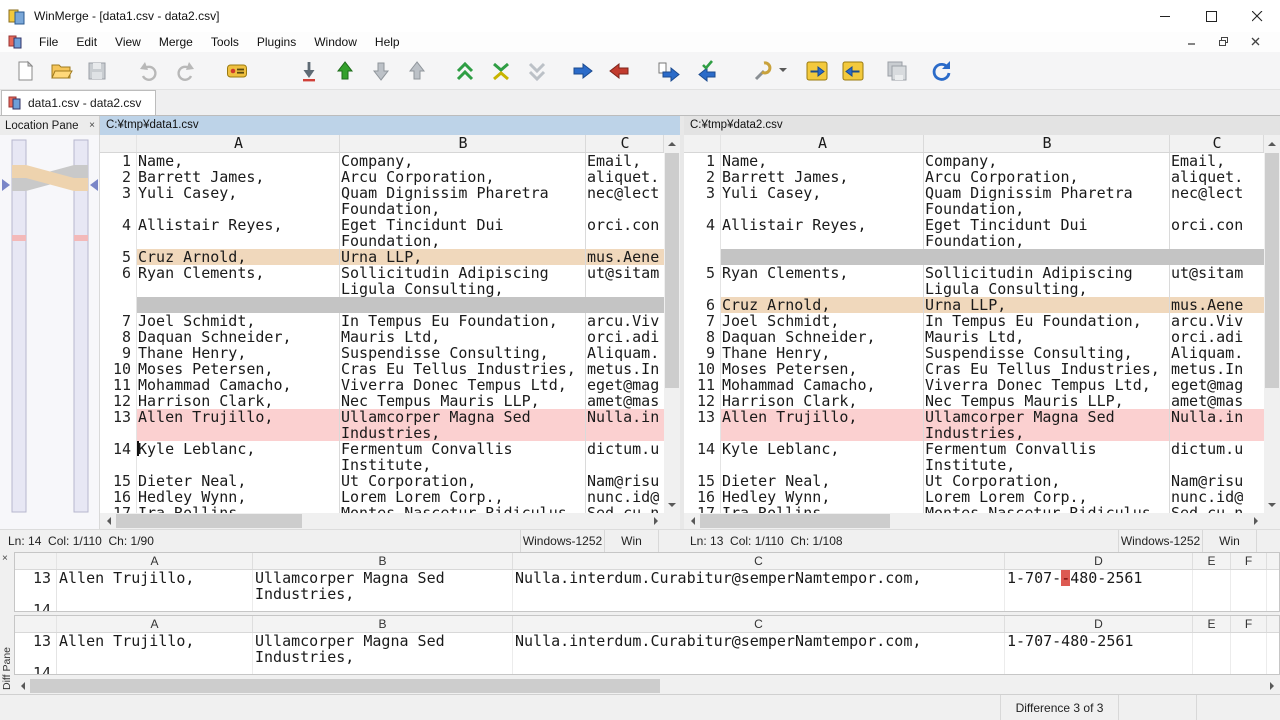 The width and height of the screenshot is (1280, 720). I want to click on tab-data1-data2: data1.csv - data2.csv, so click(79, 102).